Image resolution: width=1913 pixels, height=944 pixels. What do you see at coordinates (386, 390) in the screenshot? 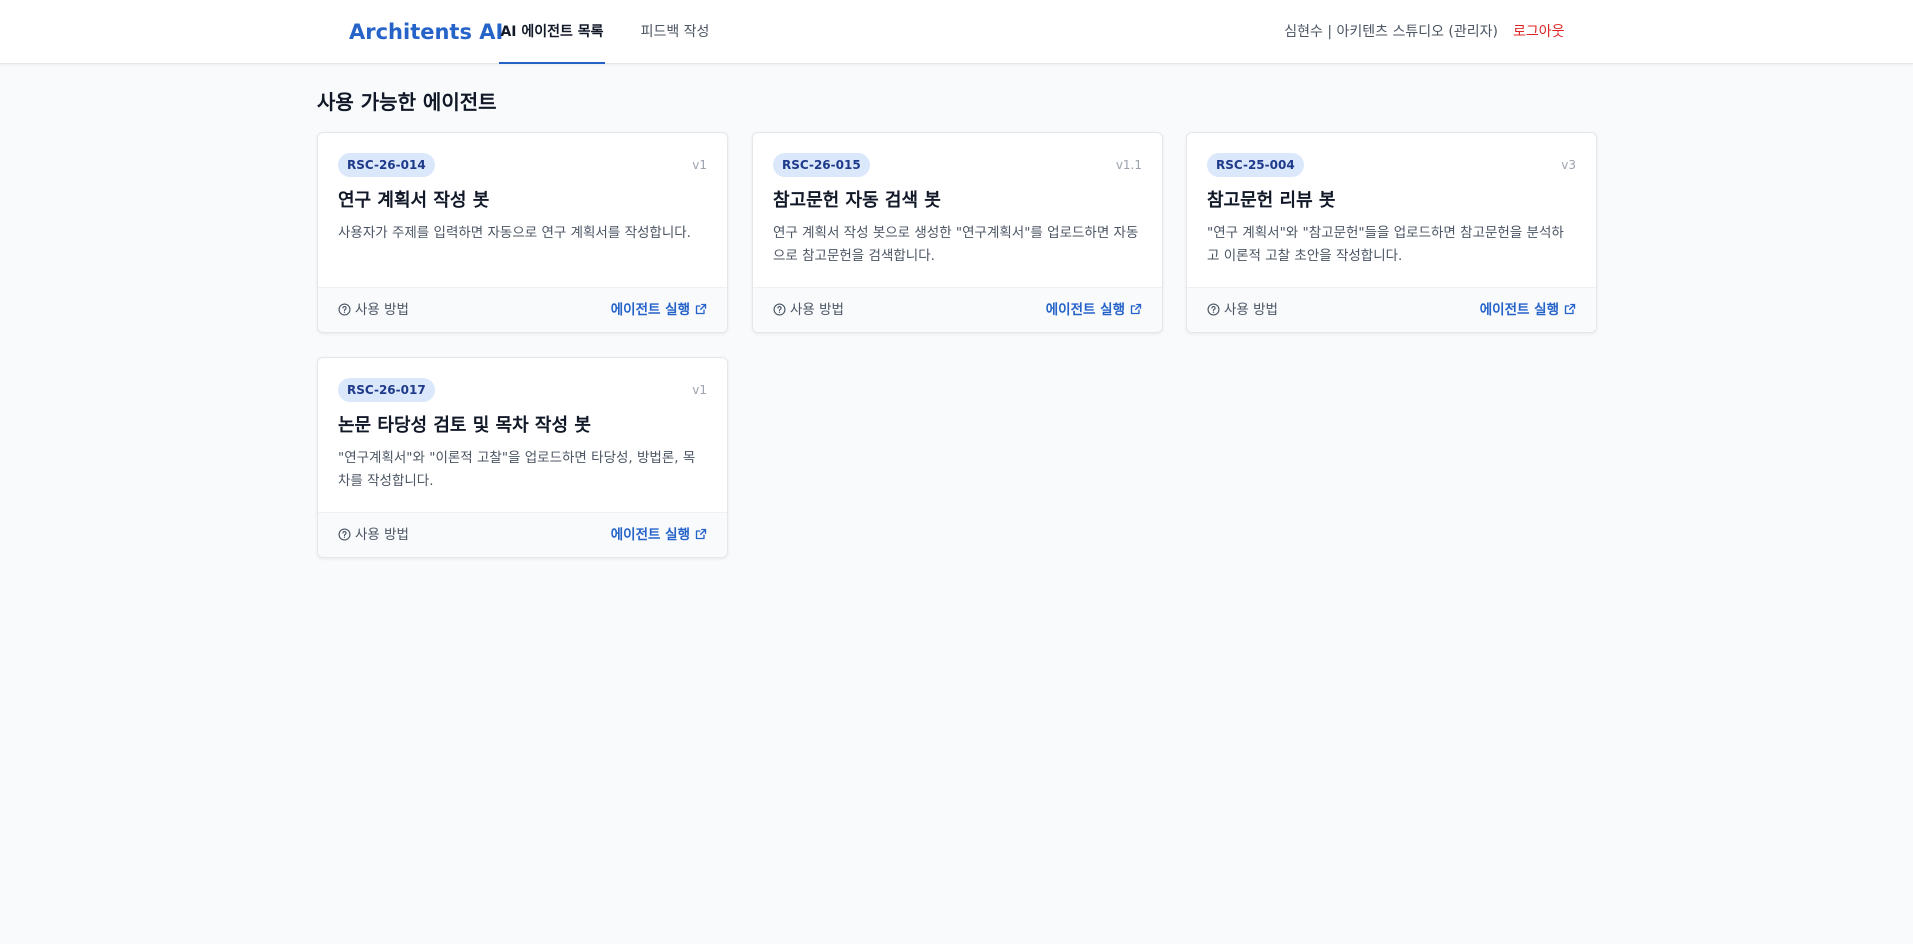
I see `agent-code-badge: RSC-26-017` at bounding box center [386, 390].